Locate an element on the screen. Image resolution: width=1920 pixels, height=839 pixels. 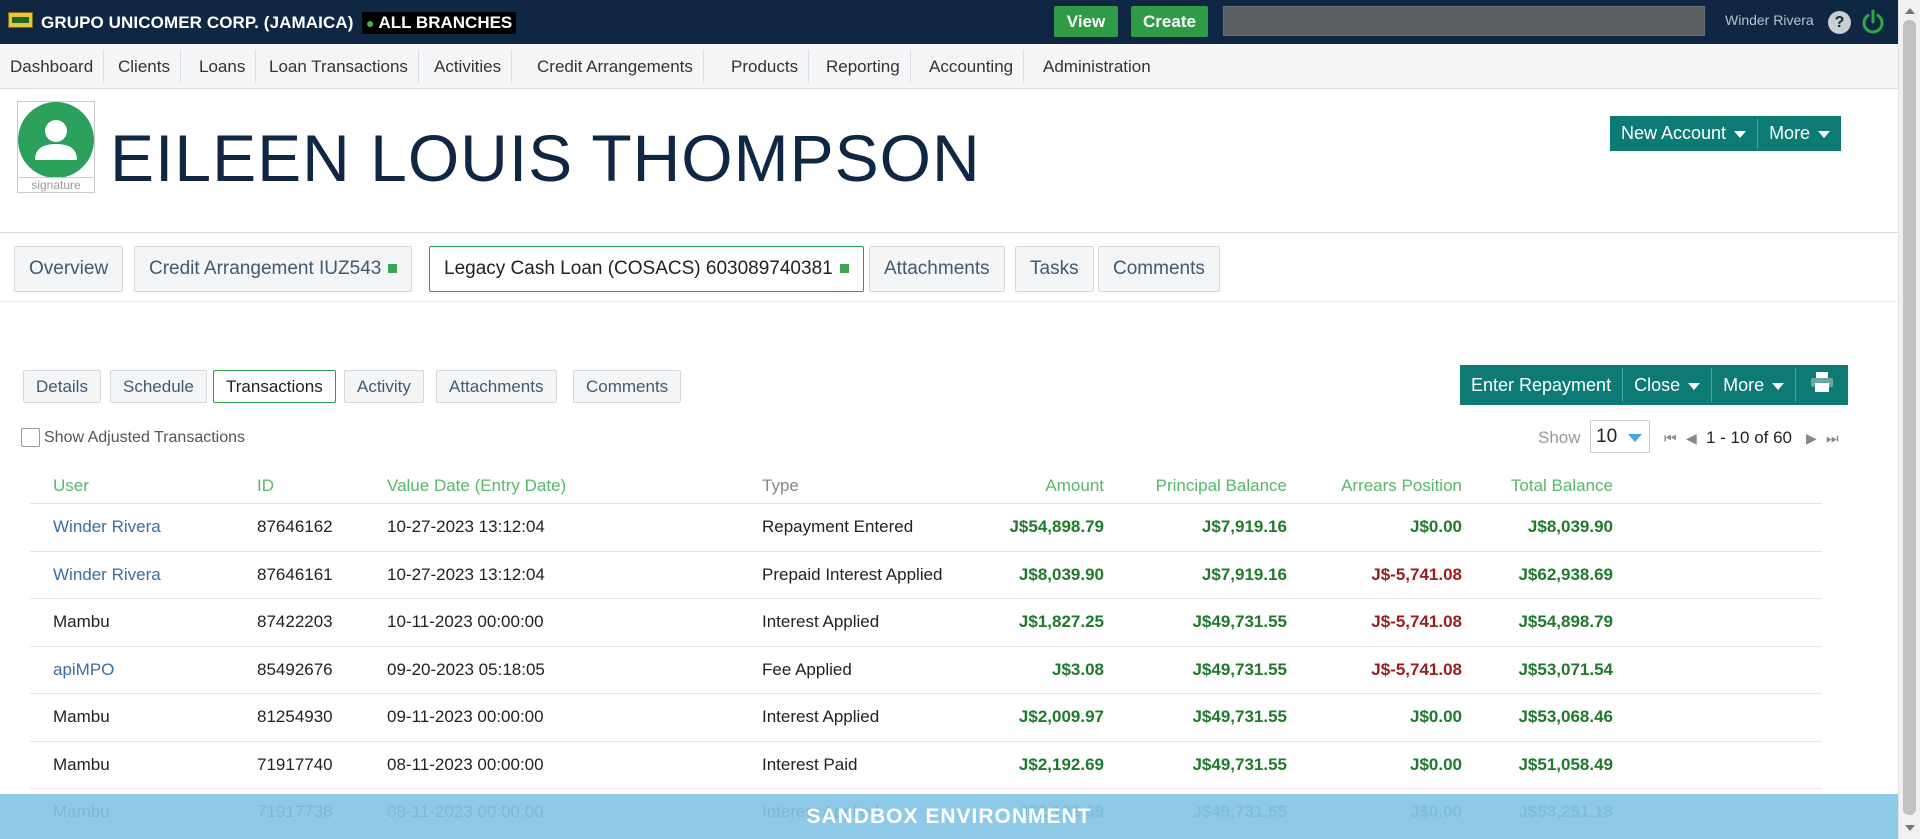
cell-value-date: 09-11-2023 00:00:00 is located at coordinates (465, 716).